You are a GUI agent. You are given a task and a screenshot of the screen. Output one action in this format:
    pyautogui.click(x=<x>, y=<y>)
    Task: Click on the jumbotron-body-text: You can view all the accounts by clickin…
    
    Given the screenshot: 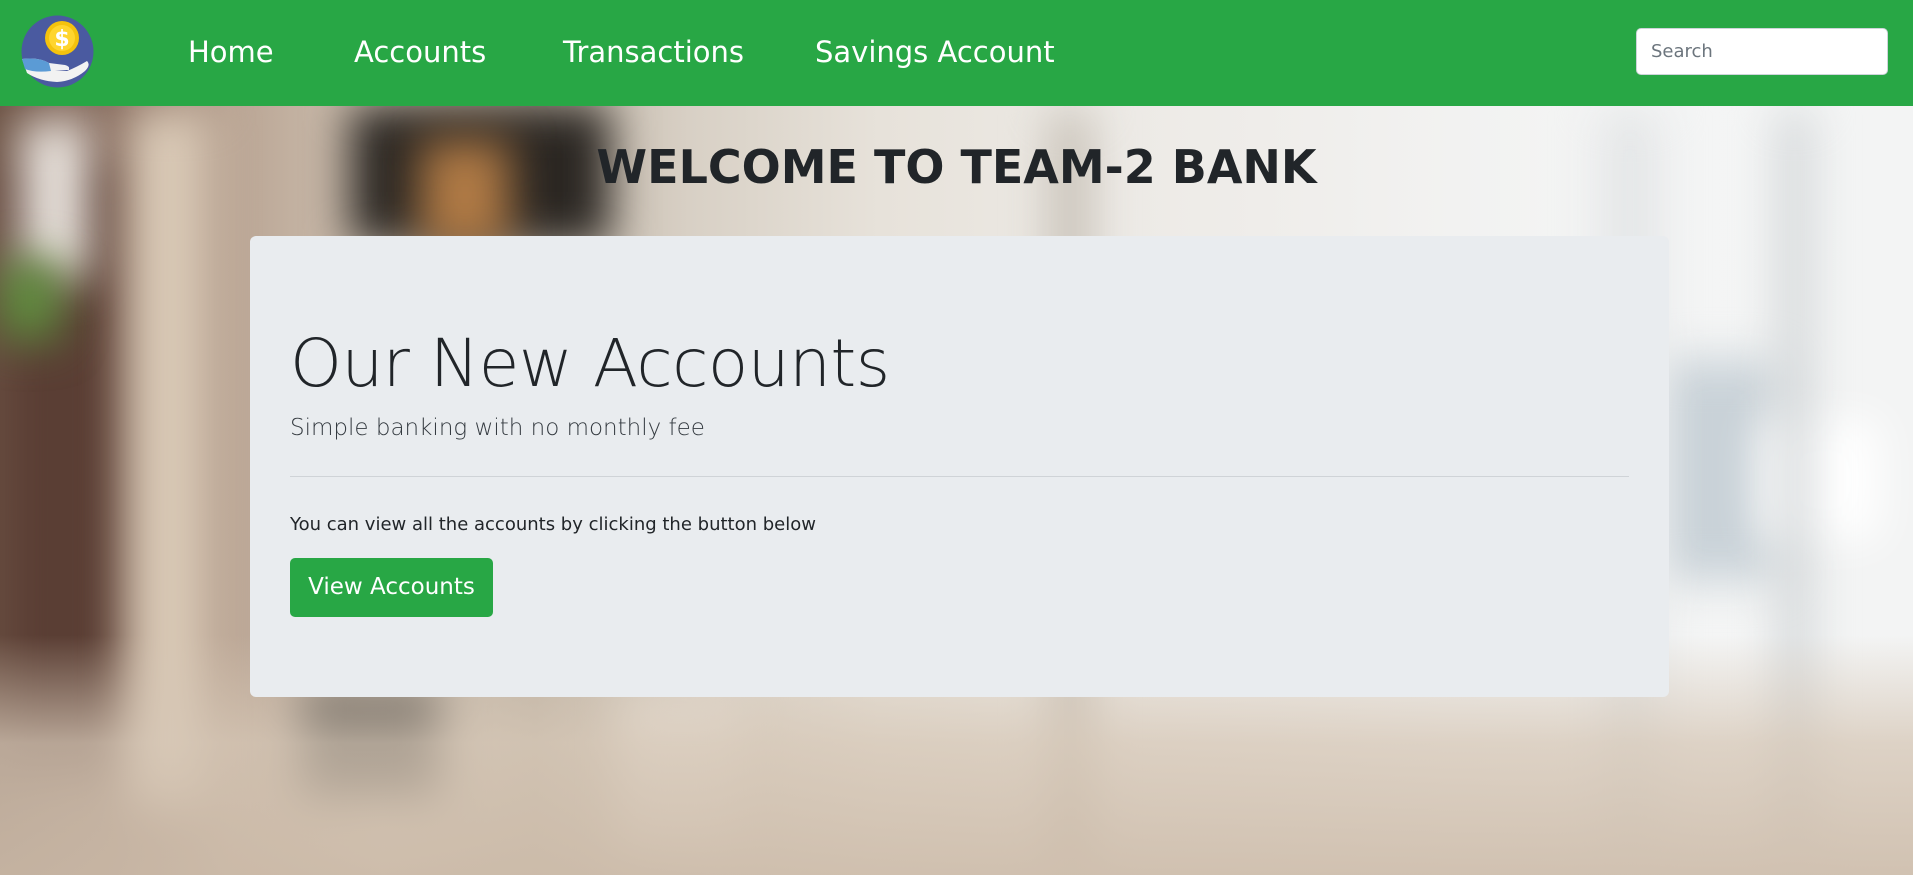 What is the action you would take?
    pyautogui.click(x=553, y=524)
    